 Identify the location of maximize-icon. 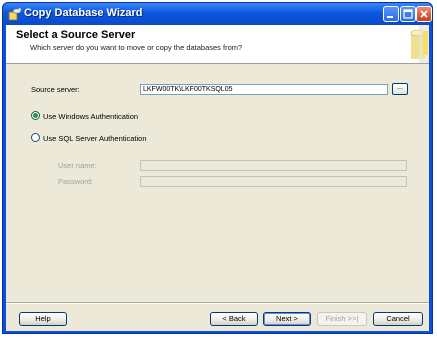
(408, 14).